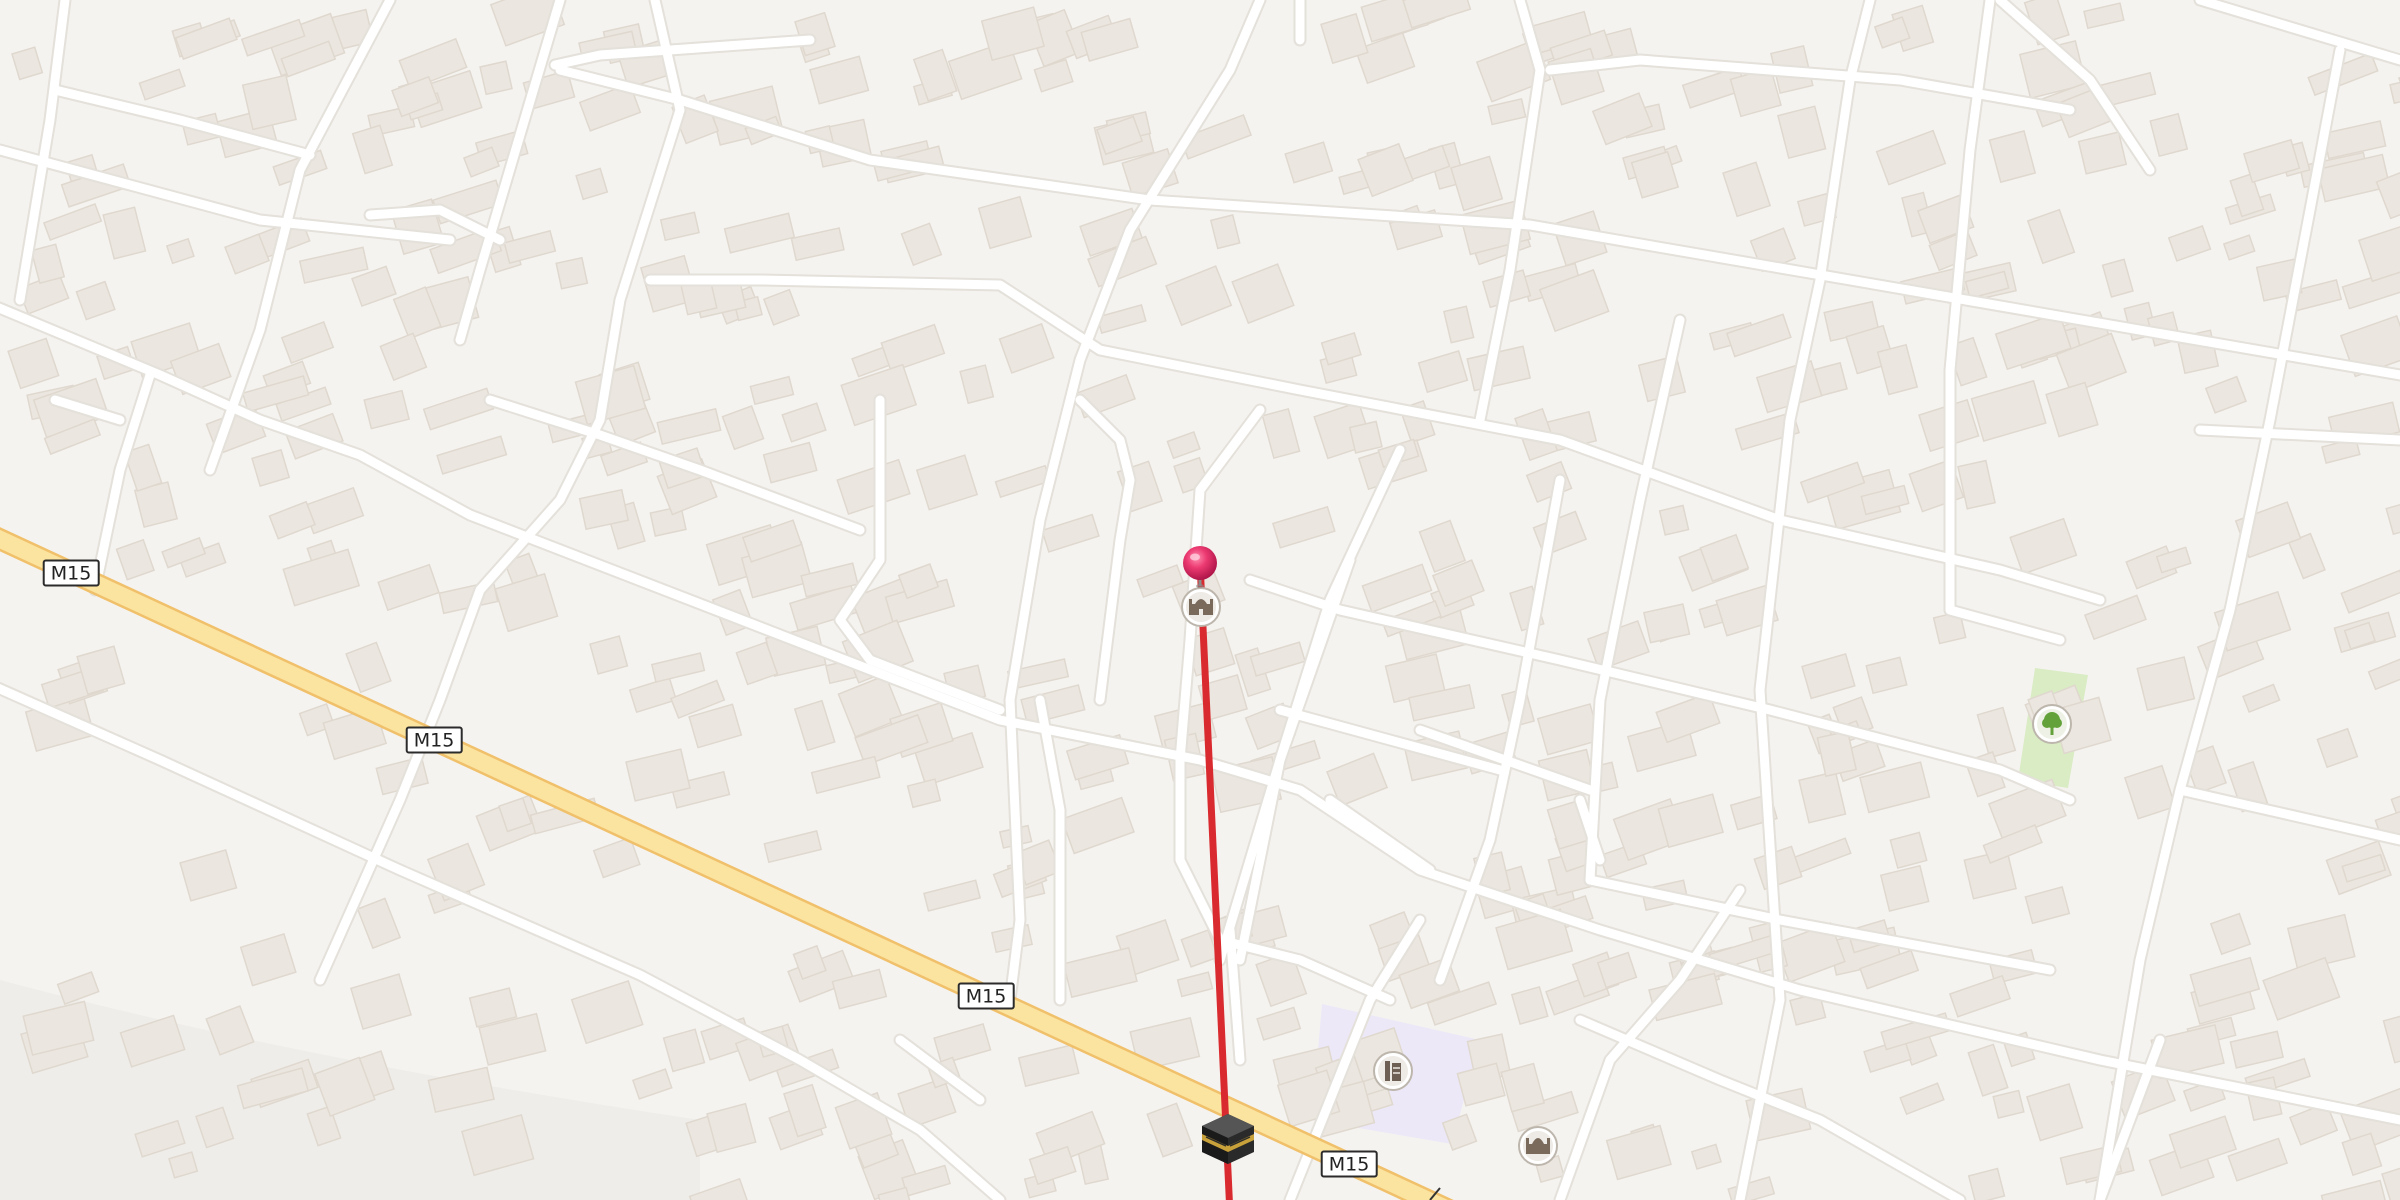  Describe the element at coordinates (2052, 724) in the screenshot. I see `tree-icon` at that location.